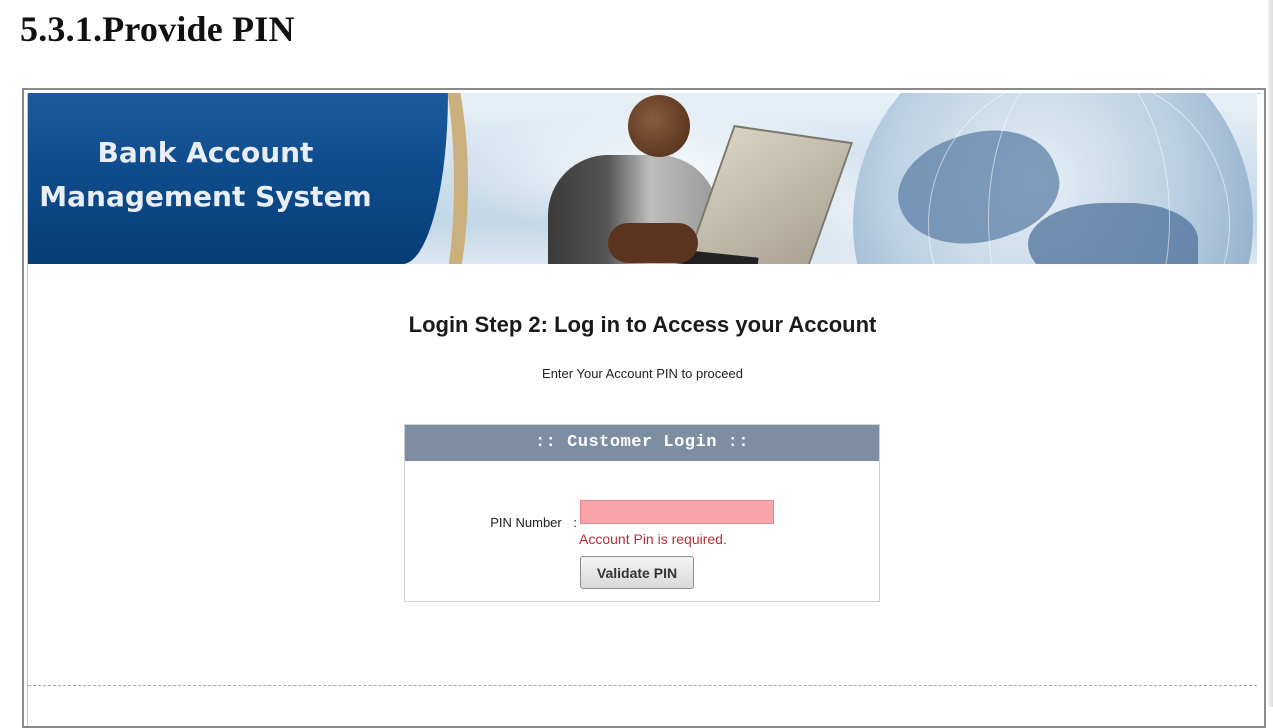 This screenshot has height=728, width=1273. I want to click on pin-number-input, so click(677, 512).